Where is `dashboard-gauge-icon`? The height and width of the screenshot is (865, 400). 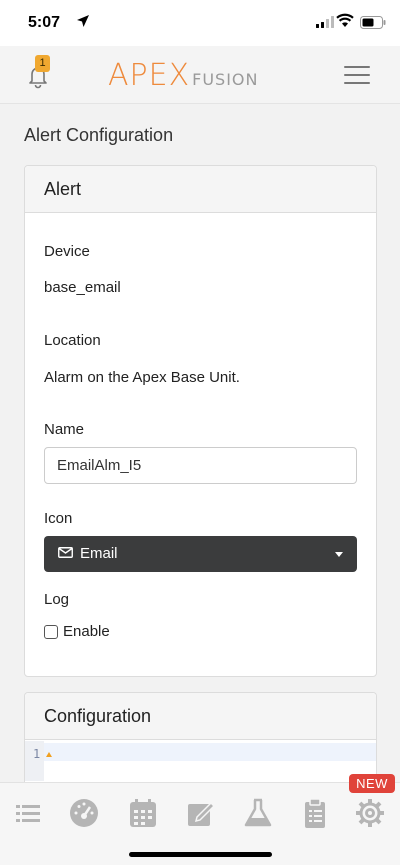
dashboard-gauge-icon is located at coordinates (84, 813).